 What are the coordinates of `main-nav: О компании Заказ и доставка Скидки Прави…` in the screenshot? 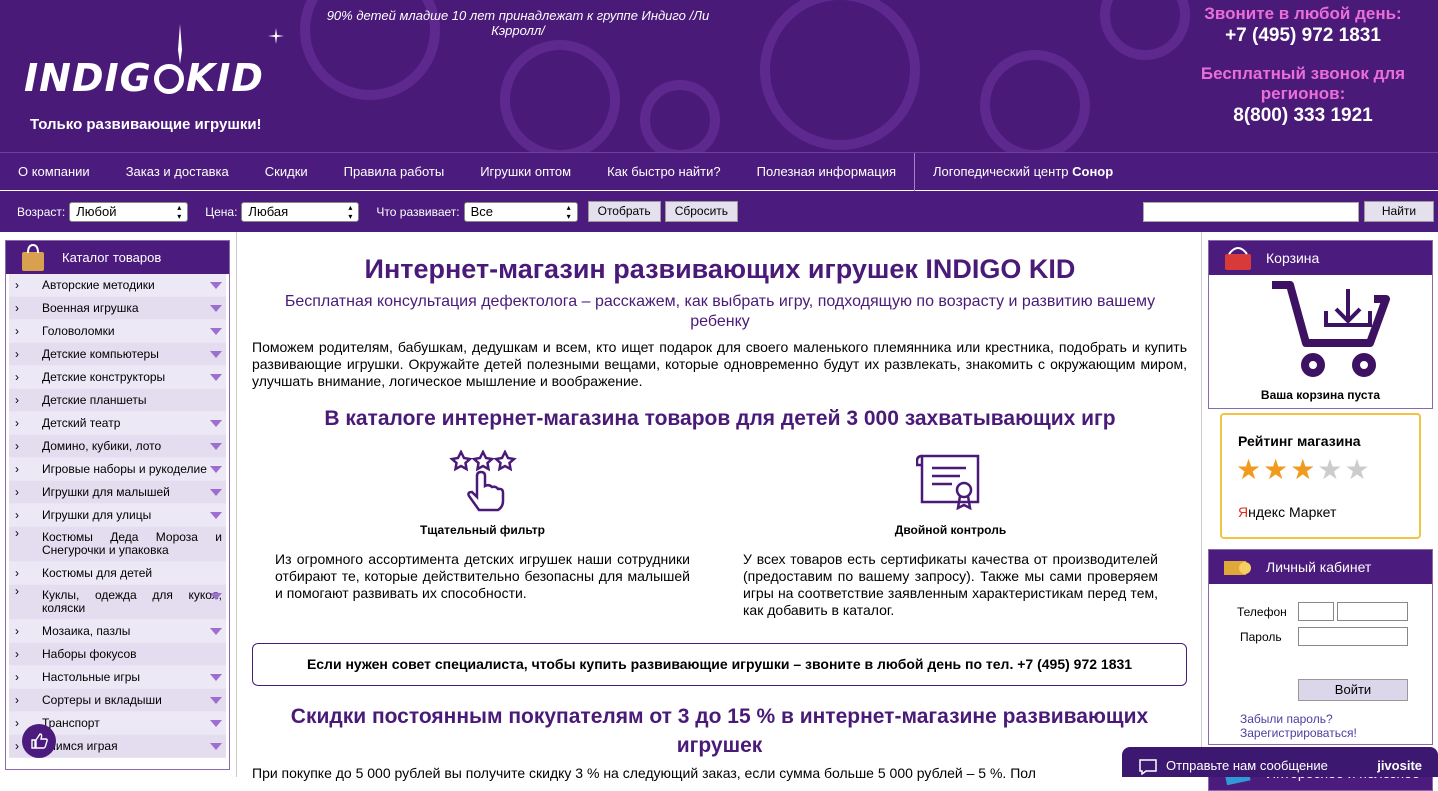 It's located at (719, 171).